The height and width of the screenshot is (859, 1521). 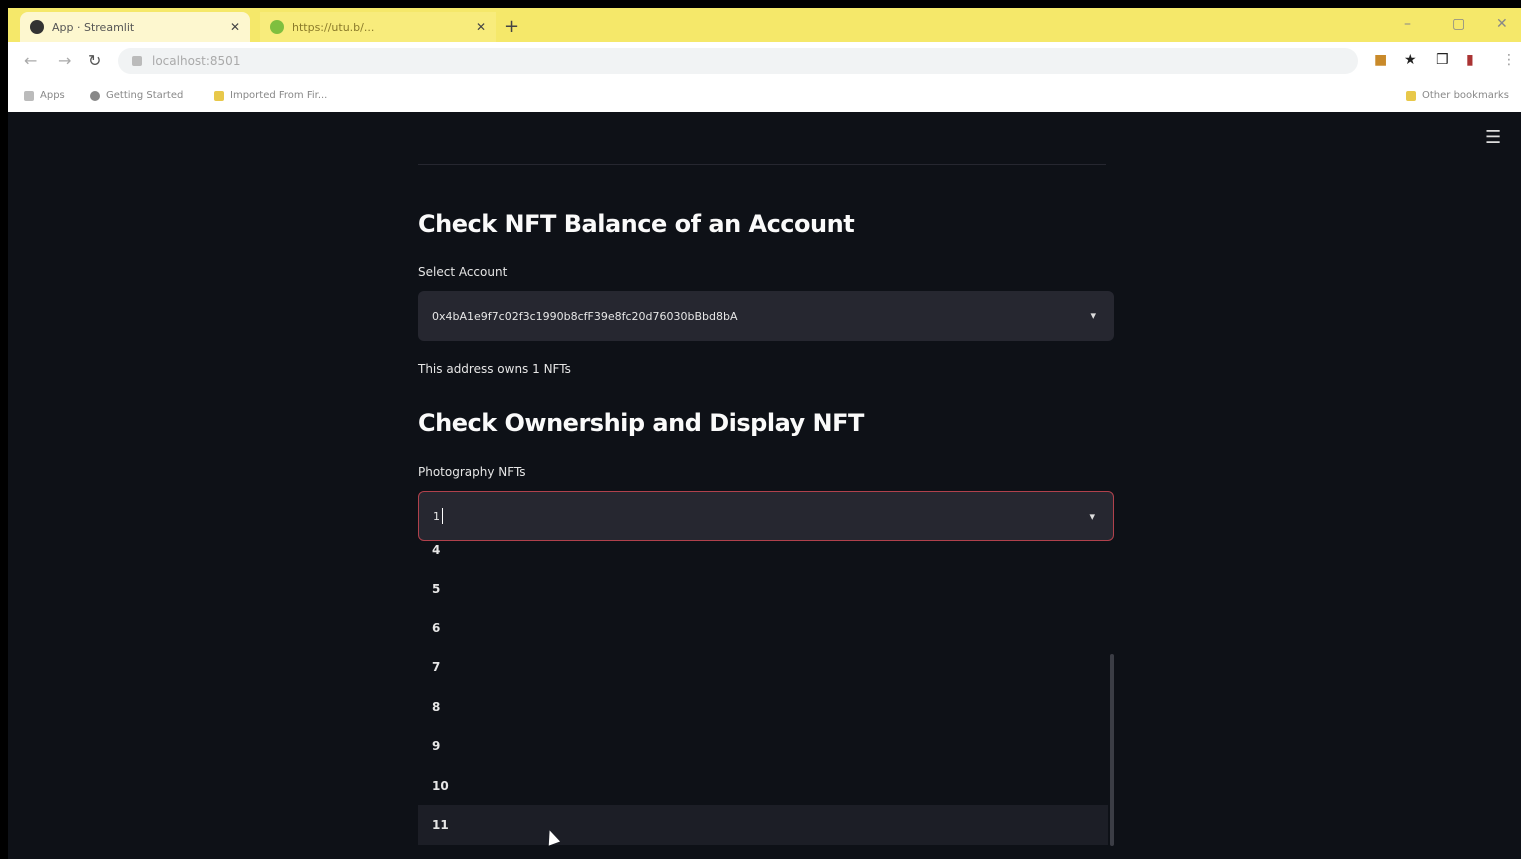 I want to click on address-text: localhost:8501, so click(x=196, y=61).